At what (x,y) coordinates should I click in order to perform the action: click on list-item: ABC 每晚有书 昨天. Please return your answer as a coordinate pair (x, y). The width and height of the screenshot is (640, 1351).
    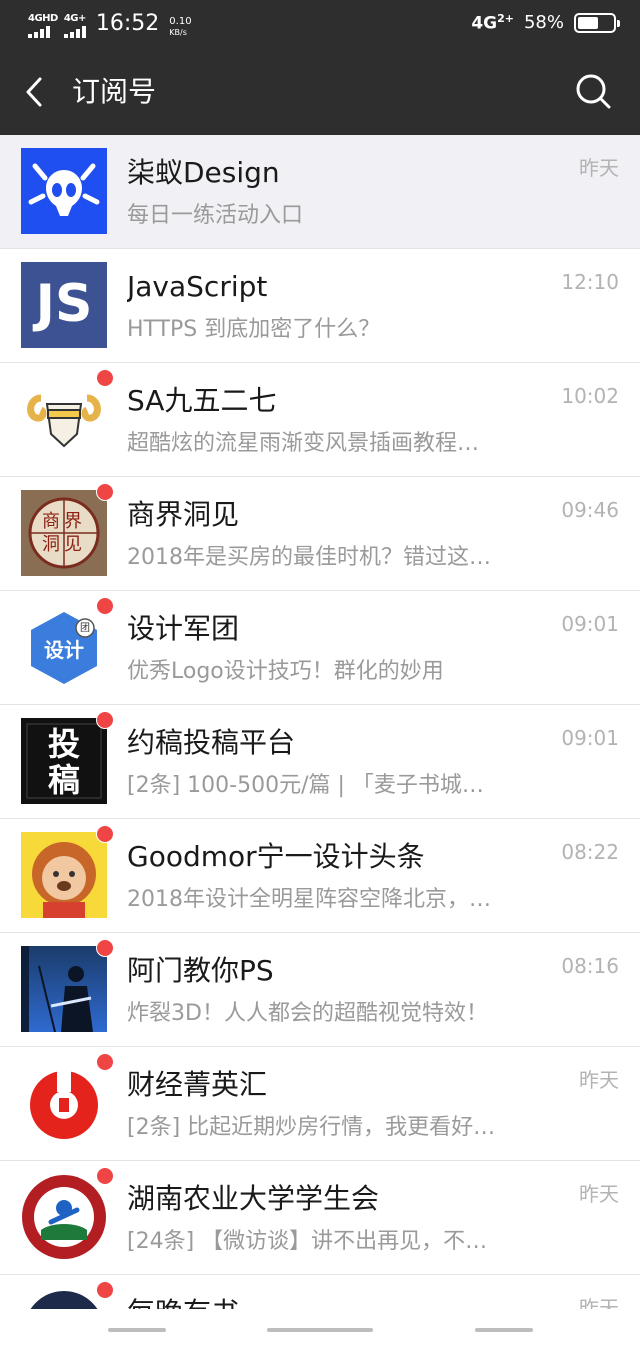
    Looking at the image, I should click on (320, 1292).